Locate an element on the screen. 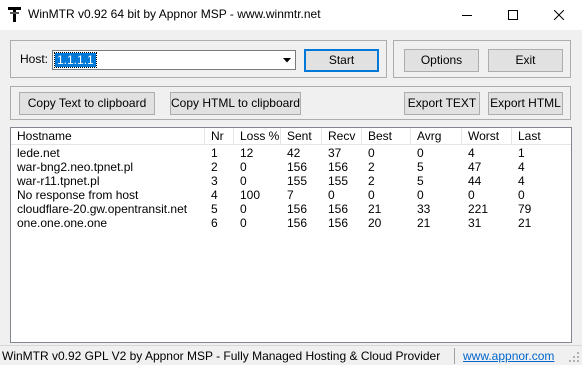 The width and height of the screenshot is (582, 365). cell-worst: 0 is located at coordinates (471, 195).